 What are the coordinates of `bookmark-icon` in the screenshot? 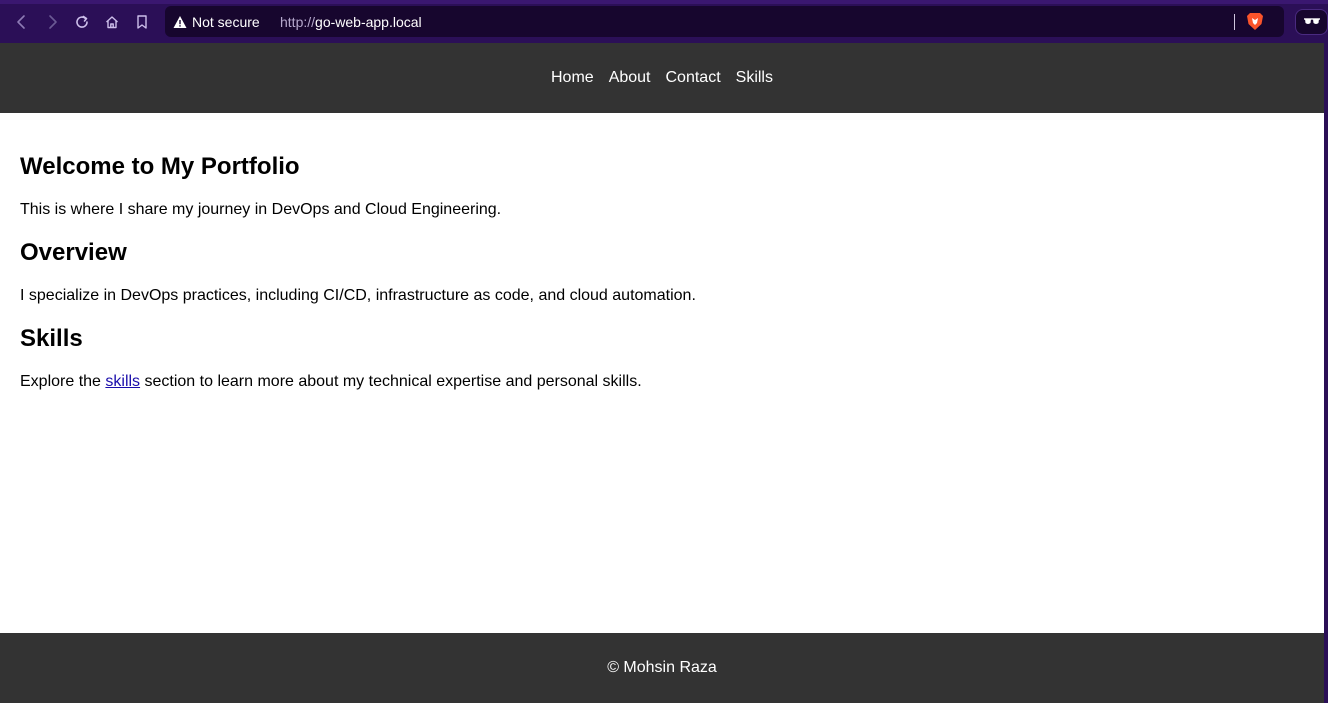 It's located at (142, 22).